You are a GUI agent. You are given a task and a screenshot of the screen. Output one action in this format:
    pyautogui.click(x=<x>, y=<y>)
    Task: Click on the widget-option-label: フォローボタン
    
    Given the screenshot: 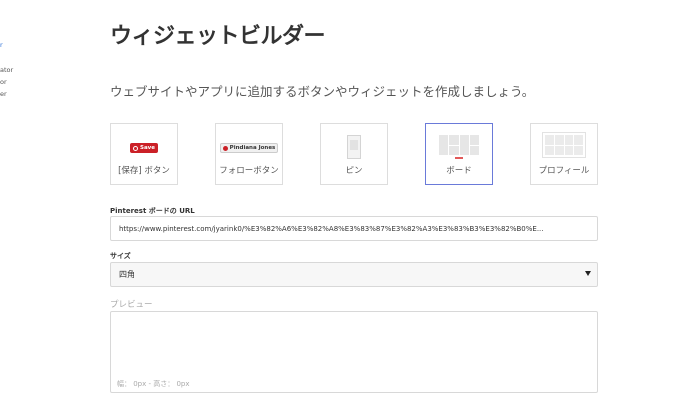 What is the action you would take?
    pyautogui.click(x=249, y=171)
    